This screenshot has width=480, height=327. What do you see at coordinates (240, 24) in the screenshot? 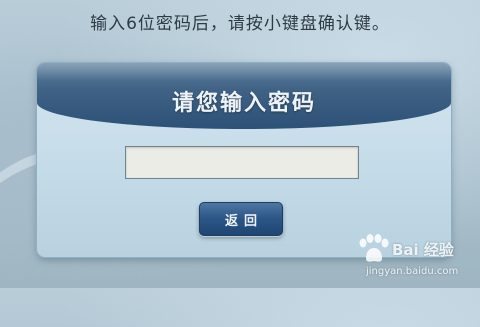
I see `instruction-text: 输入6位密码后，请按小键盘确认键。` at bounding box center [240, 24].